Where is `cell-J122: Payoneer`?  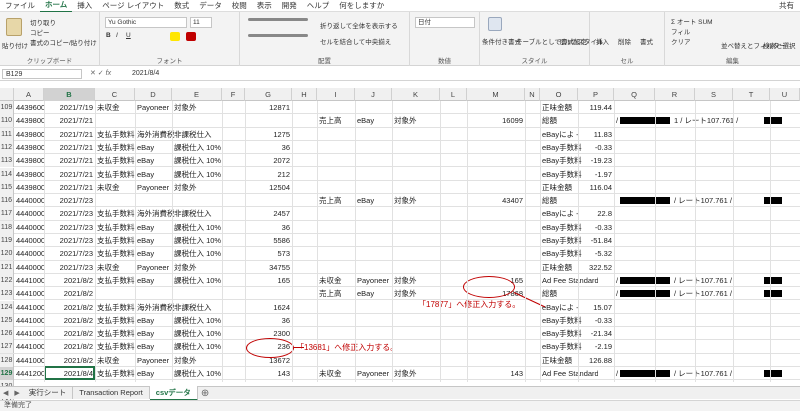 cell-J122: Payoneer is located at coordinates (373, 280).